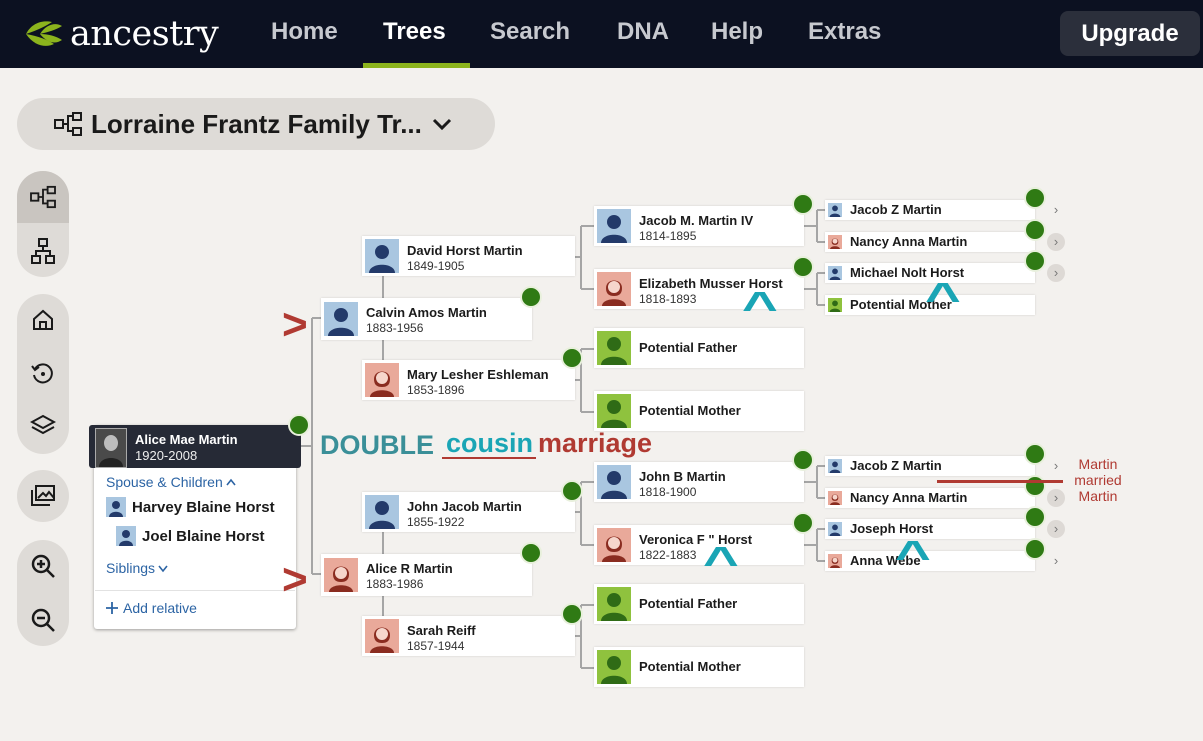 Image resolution: width=1203 pixels, height=741 pixels. Describe the element at coordinates (395, 584) in the screenshot. I see `person-dates: 1883-1986` at that location.